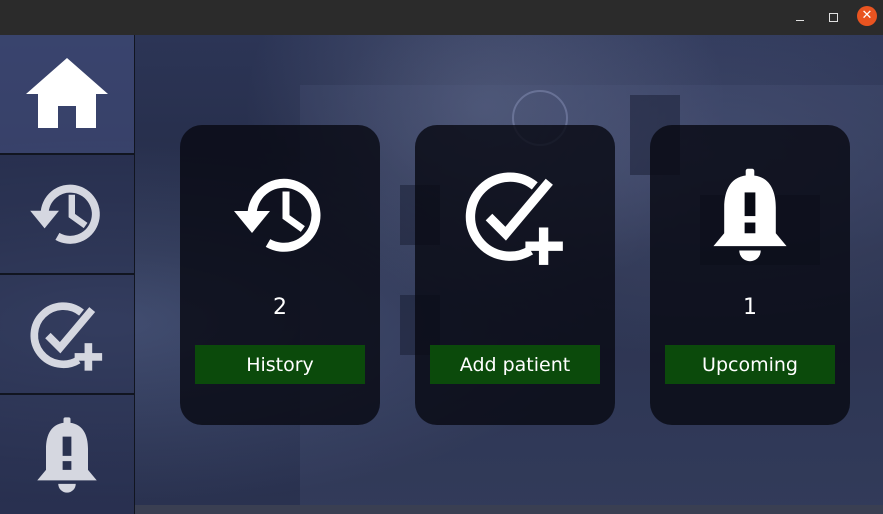  I want to click on sidebar-item-add-patient, so click(67, 335).